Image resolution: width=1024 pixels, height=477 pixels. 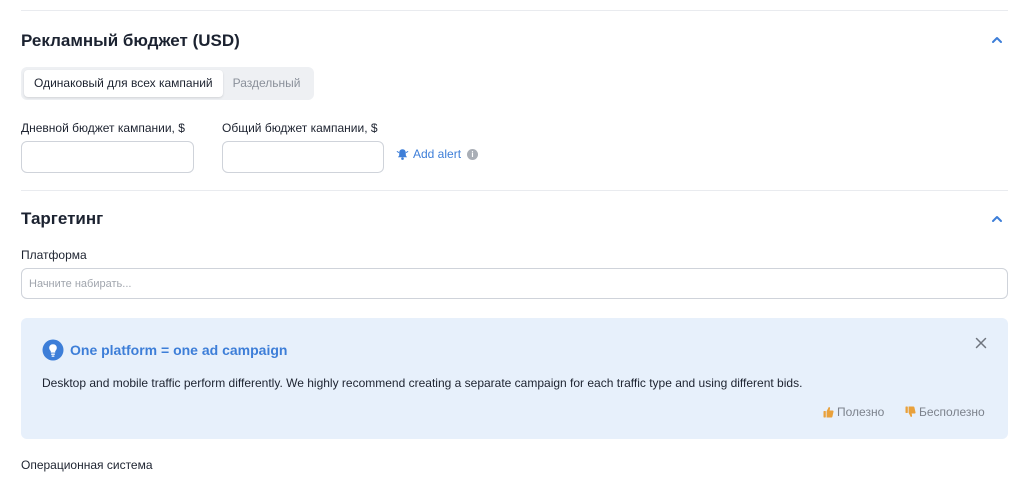 What do you see at coordinates (130, 40) in the screenshot?
I see `budget-section-title: Рекламный бюджет (USD)` at bounding box center [130, 40].